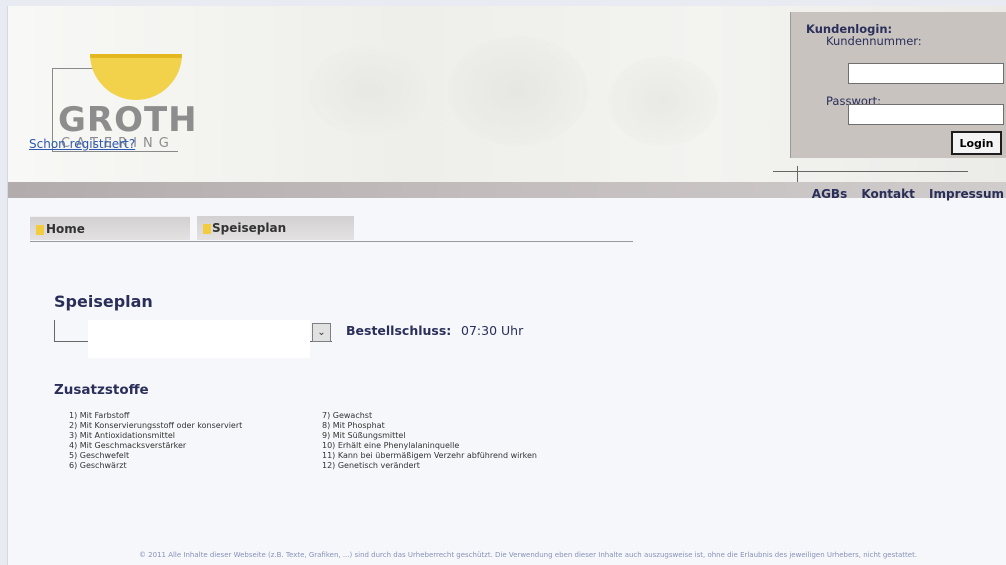 The height and width of the screenshot is (565, 1006). What do you see at coordinates (347, 415) in the screenshot?
I see `list-item: 7) Gewachst` at bounding box center [347, 415].